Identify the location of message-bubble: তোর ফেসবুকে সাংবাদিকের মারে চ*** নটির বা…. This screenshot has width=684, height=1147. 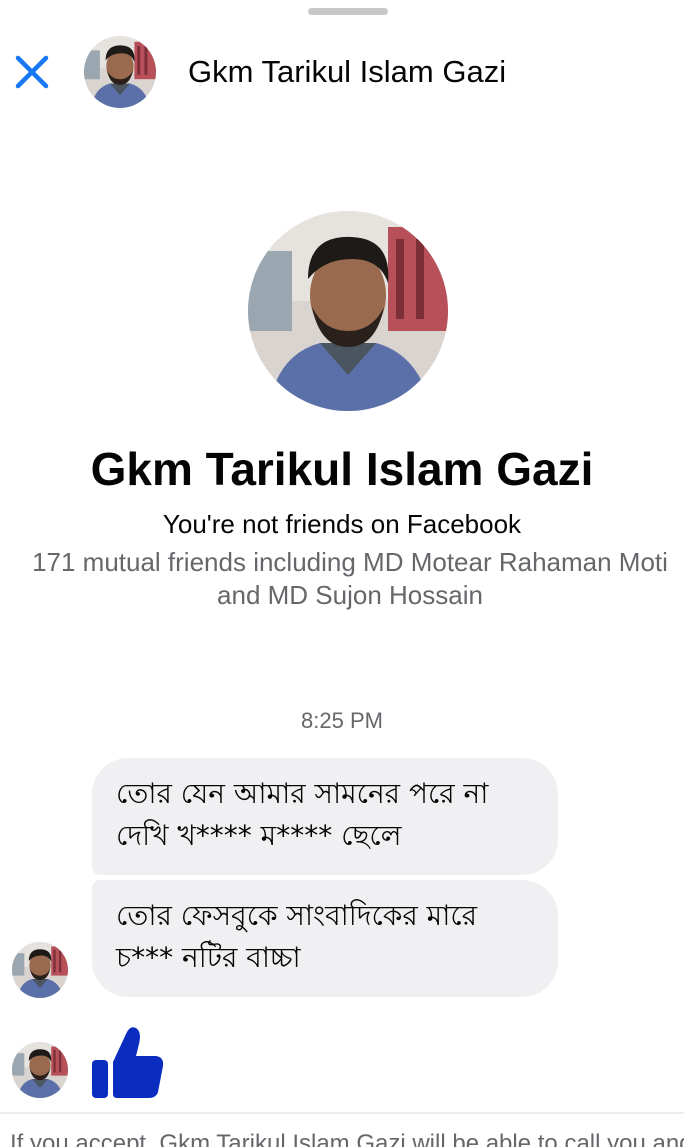
(325, 938).